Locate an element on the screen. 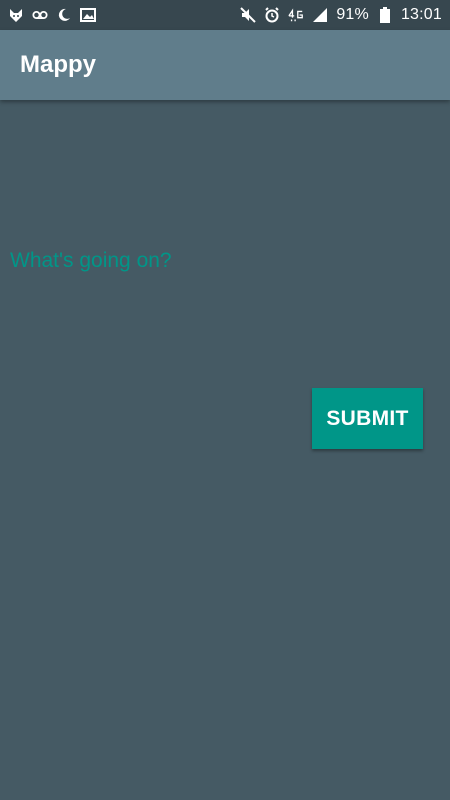  signal-icon is located at coordinates (320, 15).